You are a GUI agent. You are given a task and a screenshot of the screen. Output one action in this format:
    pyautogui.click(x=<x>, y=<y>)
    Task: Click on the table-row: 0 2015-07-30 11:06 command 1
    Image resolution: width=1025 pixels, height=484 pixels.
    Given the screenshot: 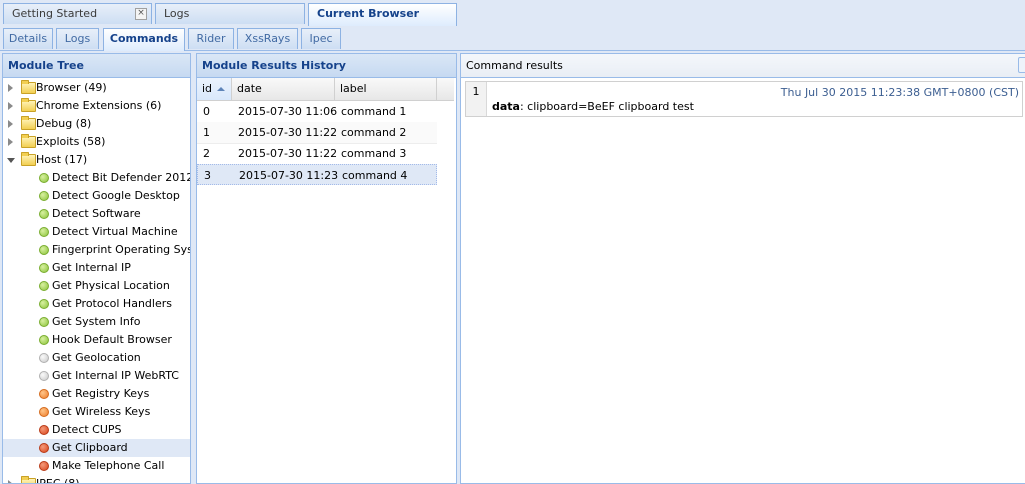 What is the action you would take?
    pyautogui.click(x=317, y=112)
    